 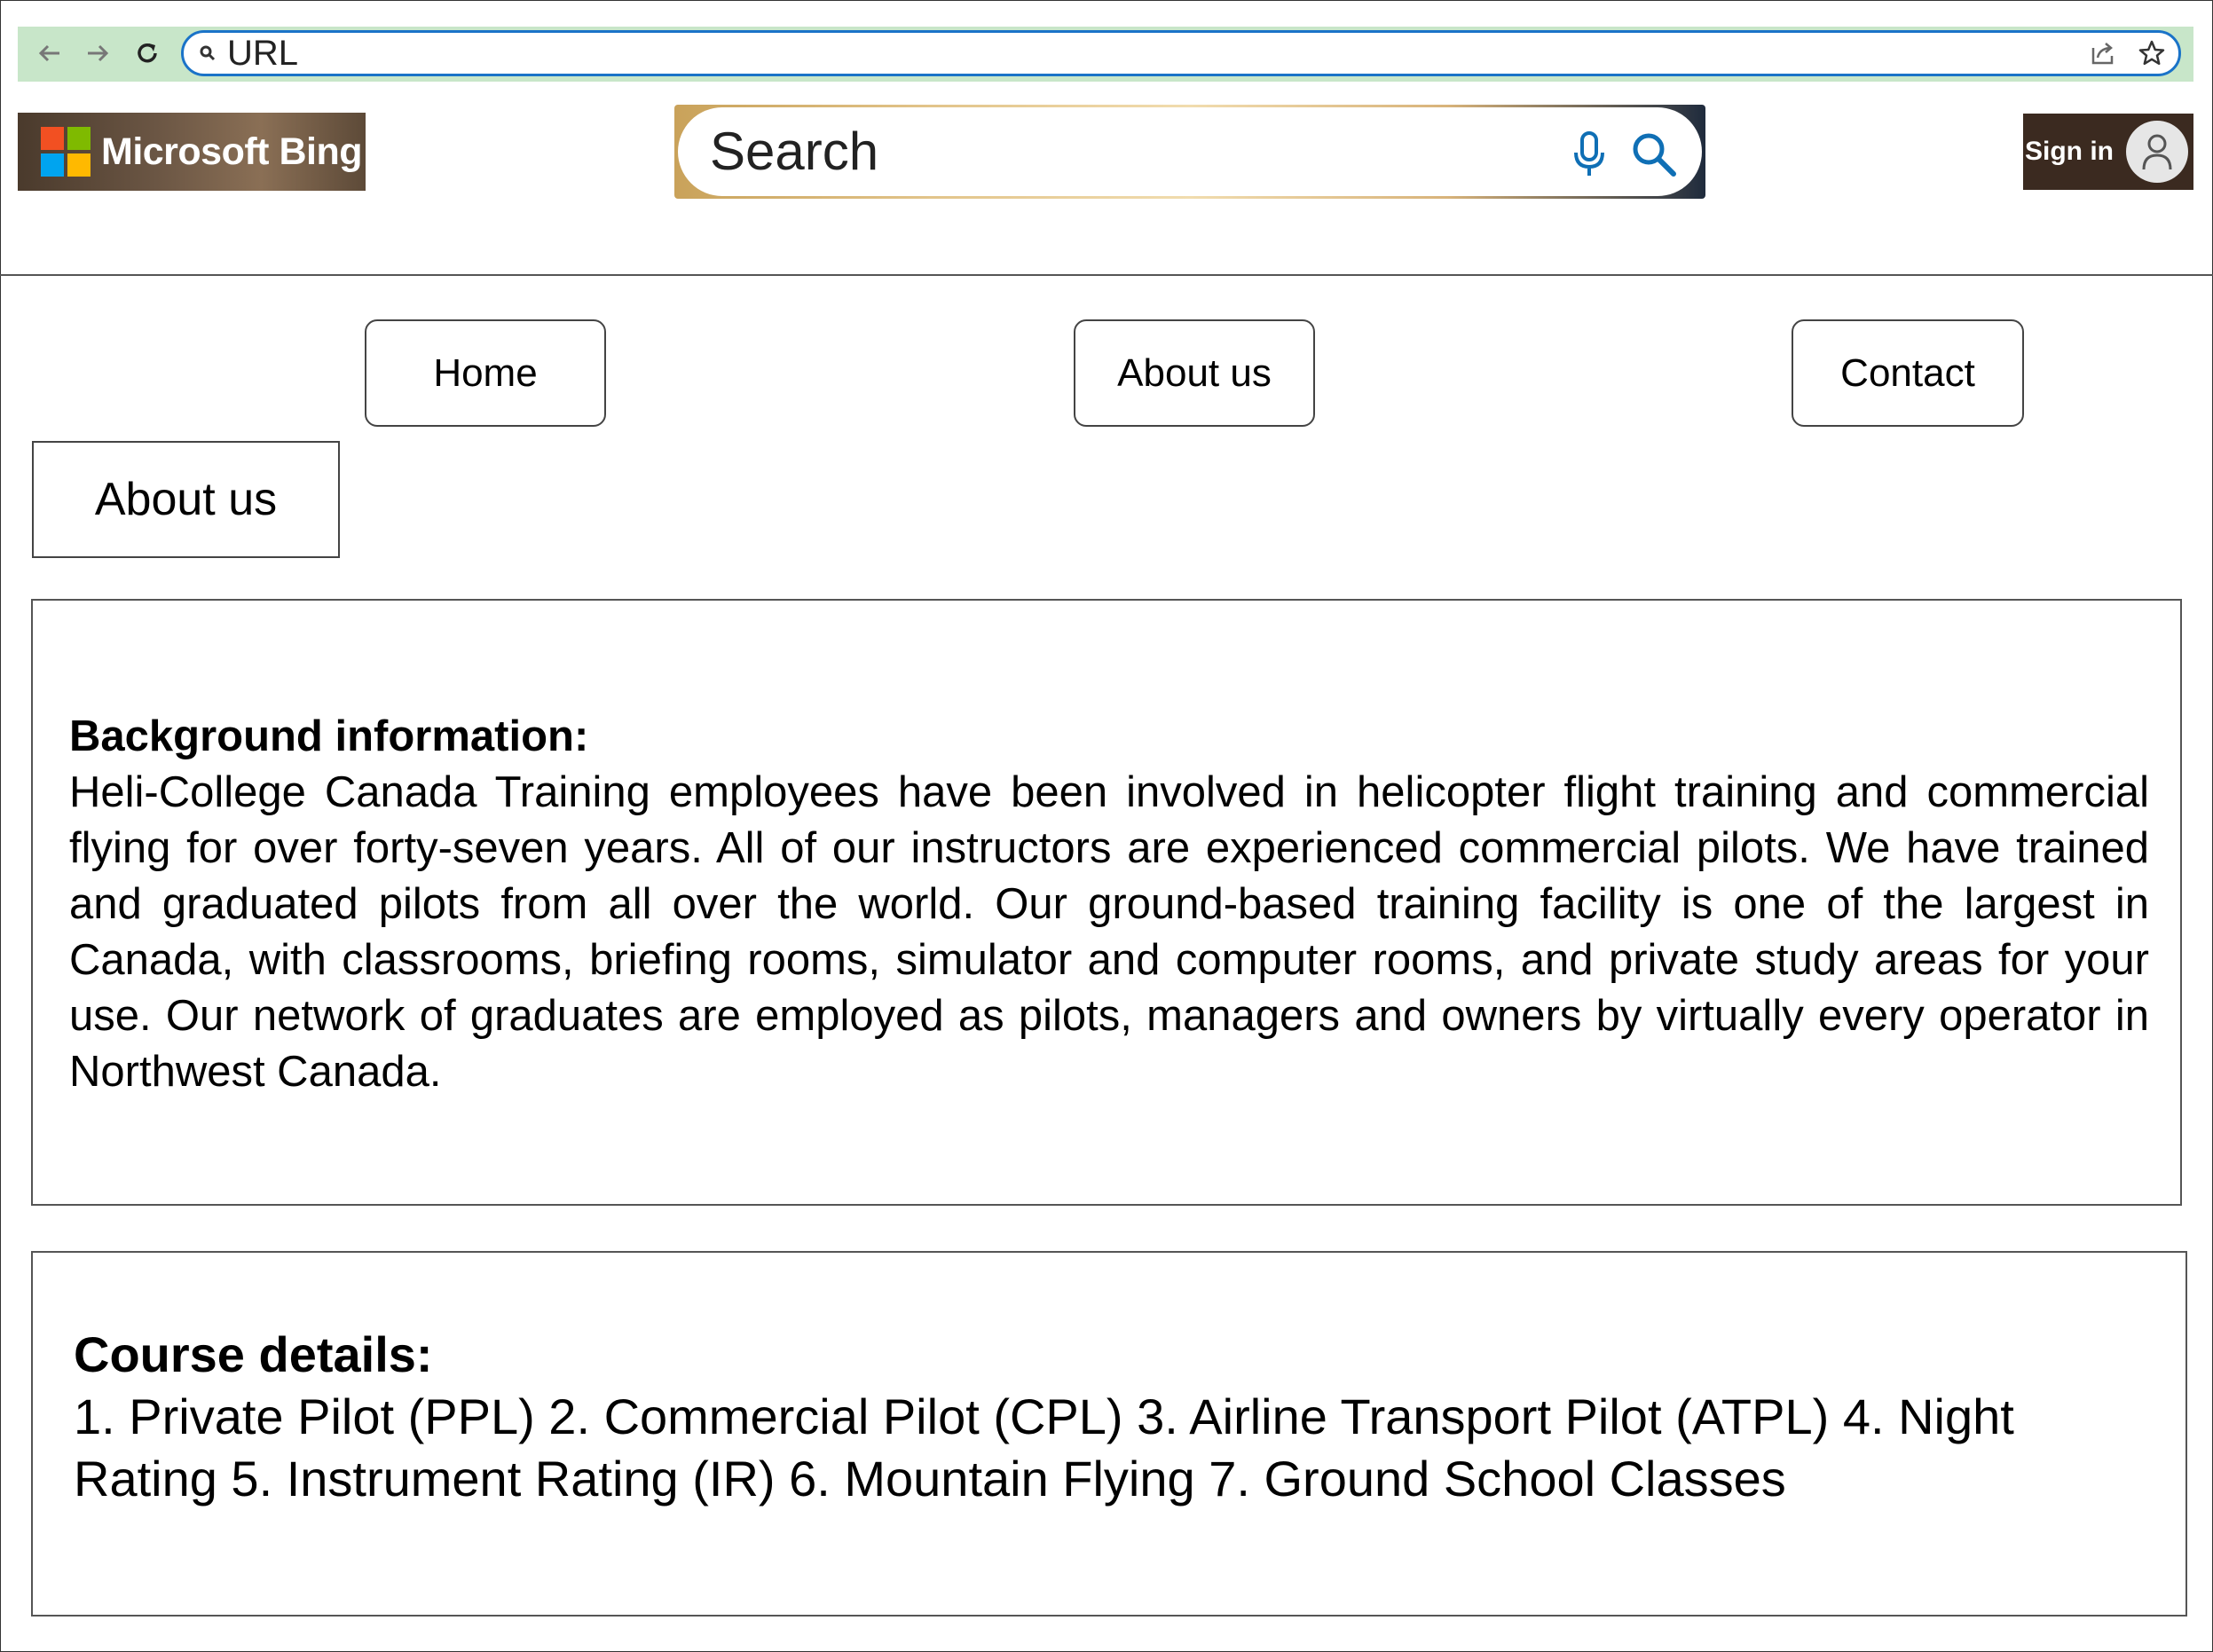 I want to click on background-title: Background information:, so click(x=329, y=736).